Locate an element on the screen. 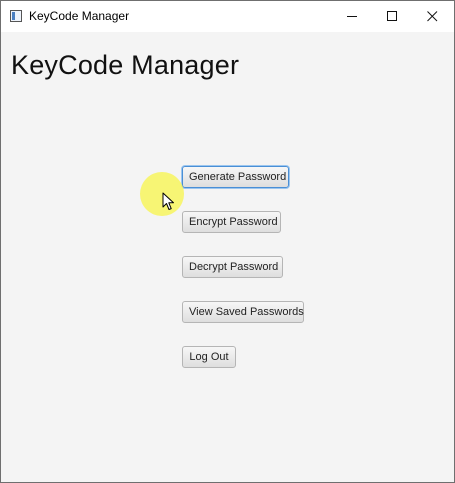  window-title: KeyCode Manager is located at coordinates (79, 16).